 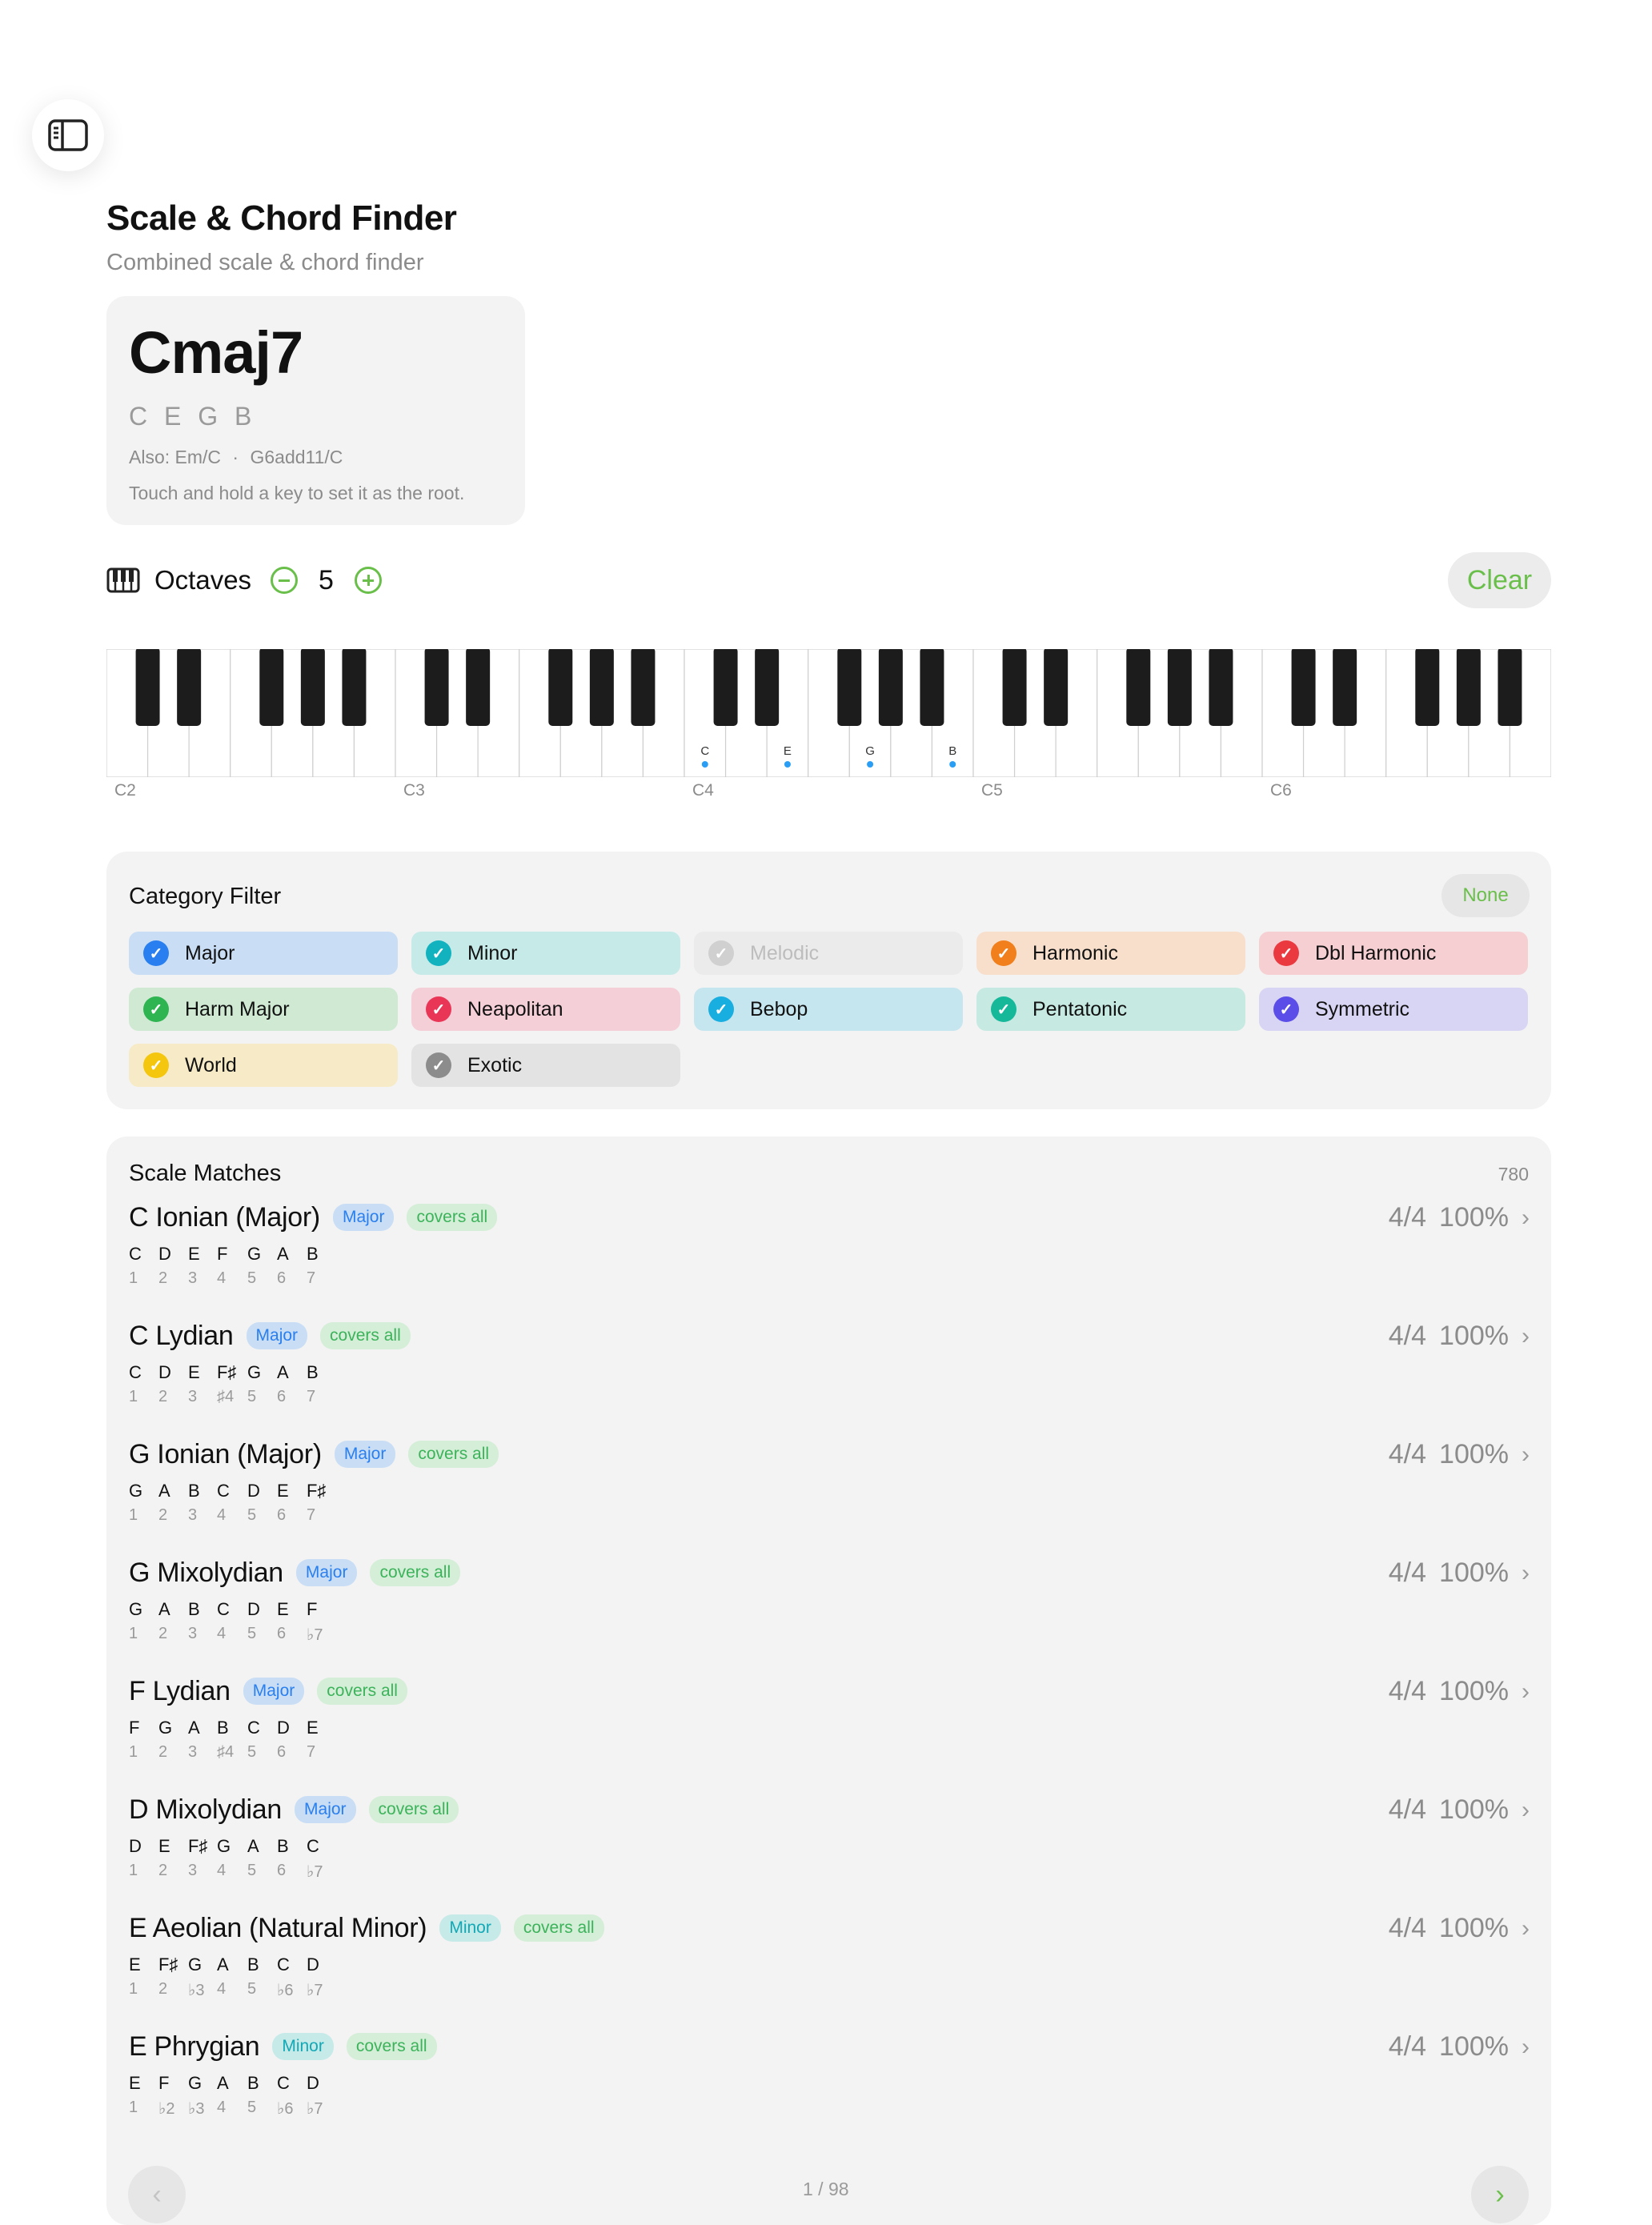 I want to click on filter-chip-dbl-harmonic: ✓ Dbl Harmonic, so click(x=1393, y=953).